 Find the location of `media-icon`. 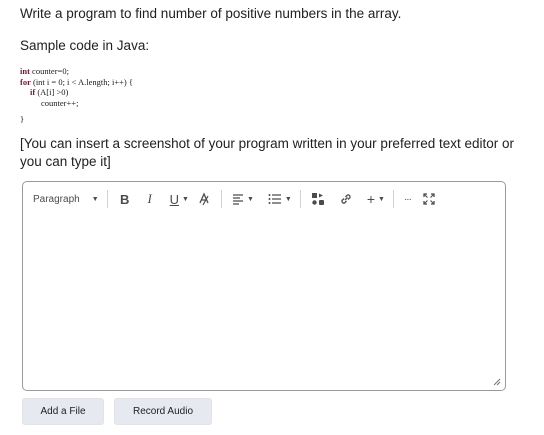

media-icon is located at coordinates (317, 199).